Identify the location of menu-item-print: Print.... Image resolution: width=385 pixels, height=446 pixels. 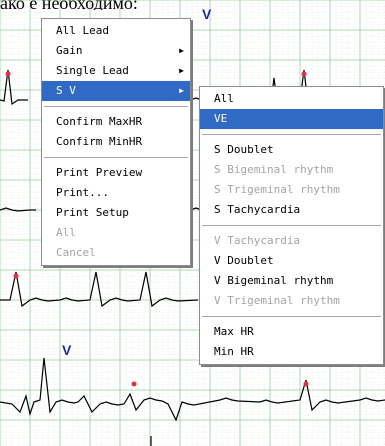
(116, 193).